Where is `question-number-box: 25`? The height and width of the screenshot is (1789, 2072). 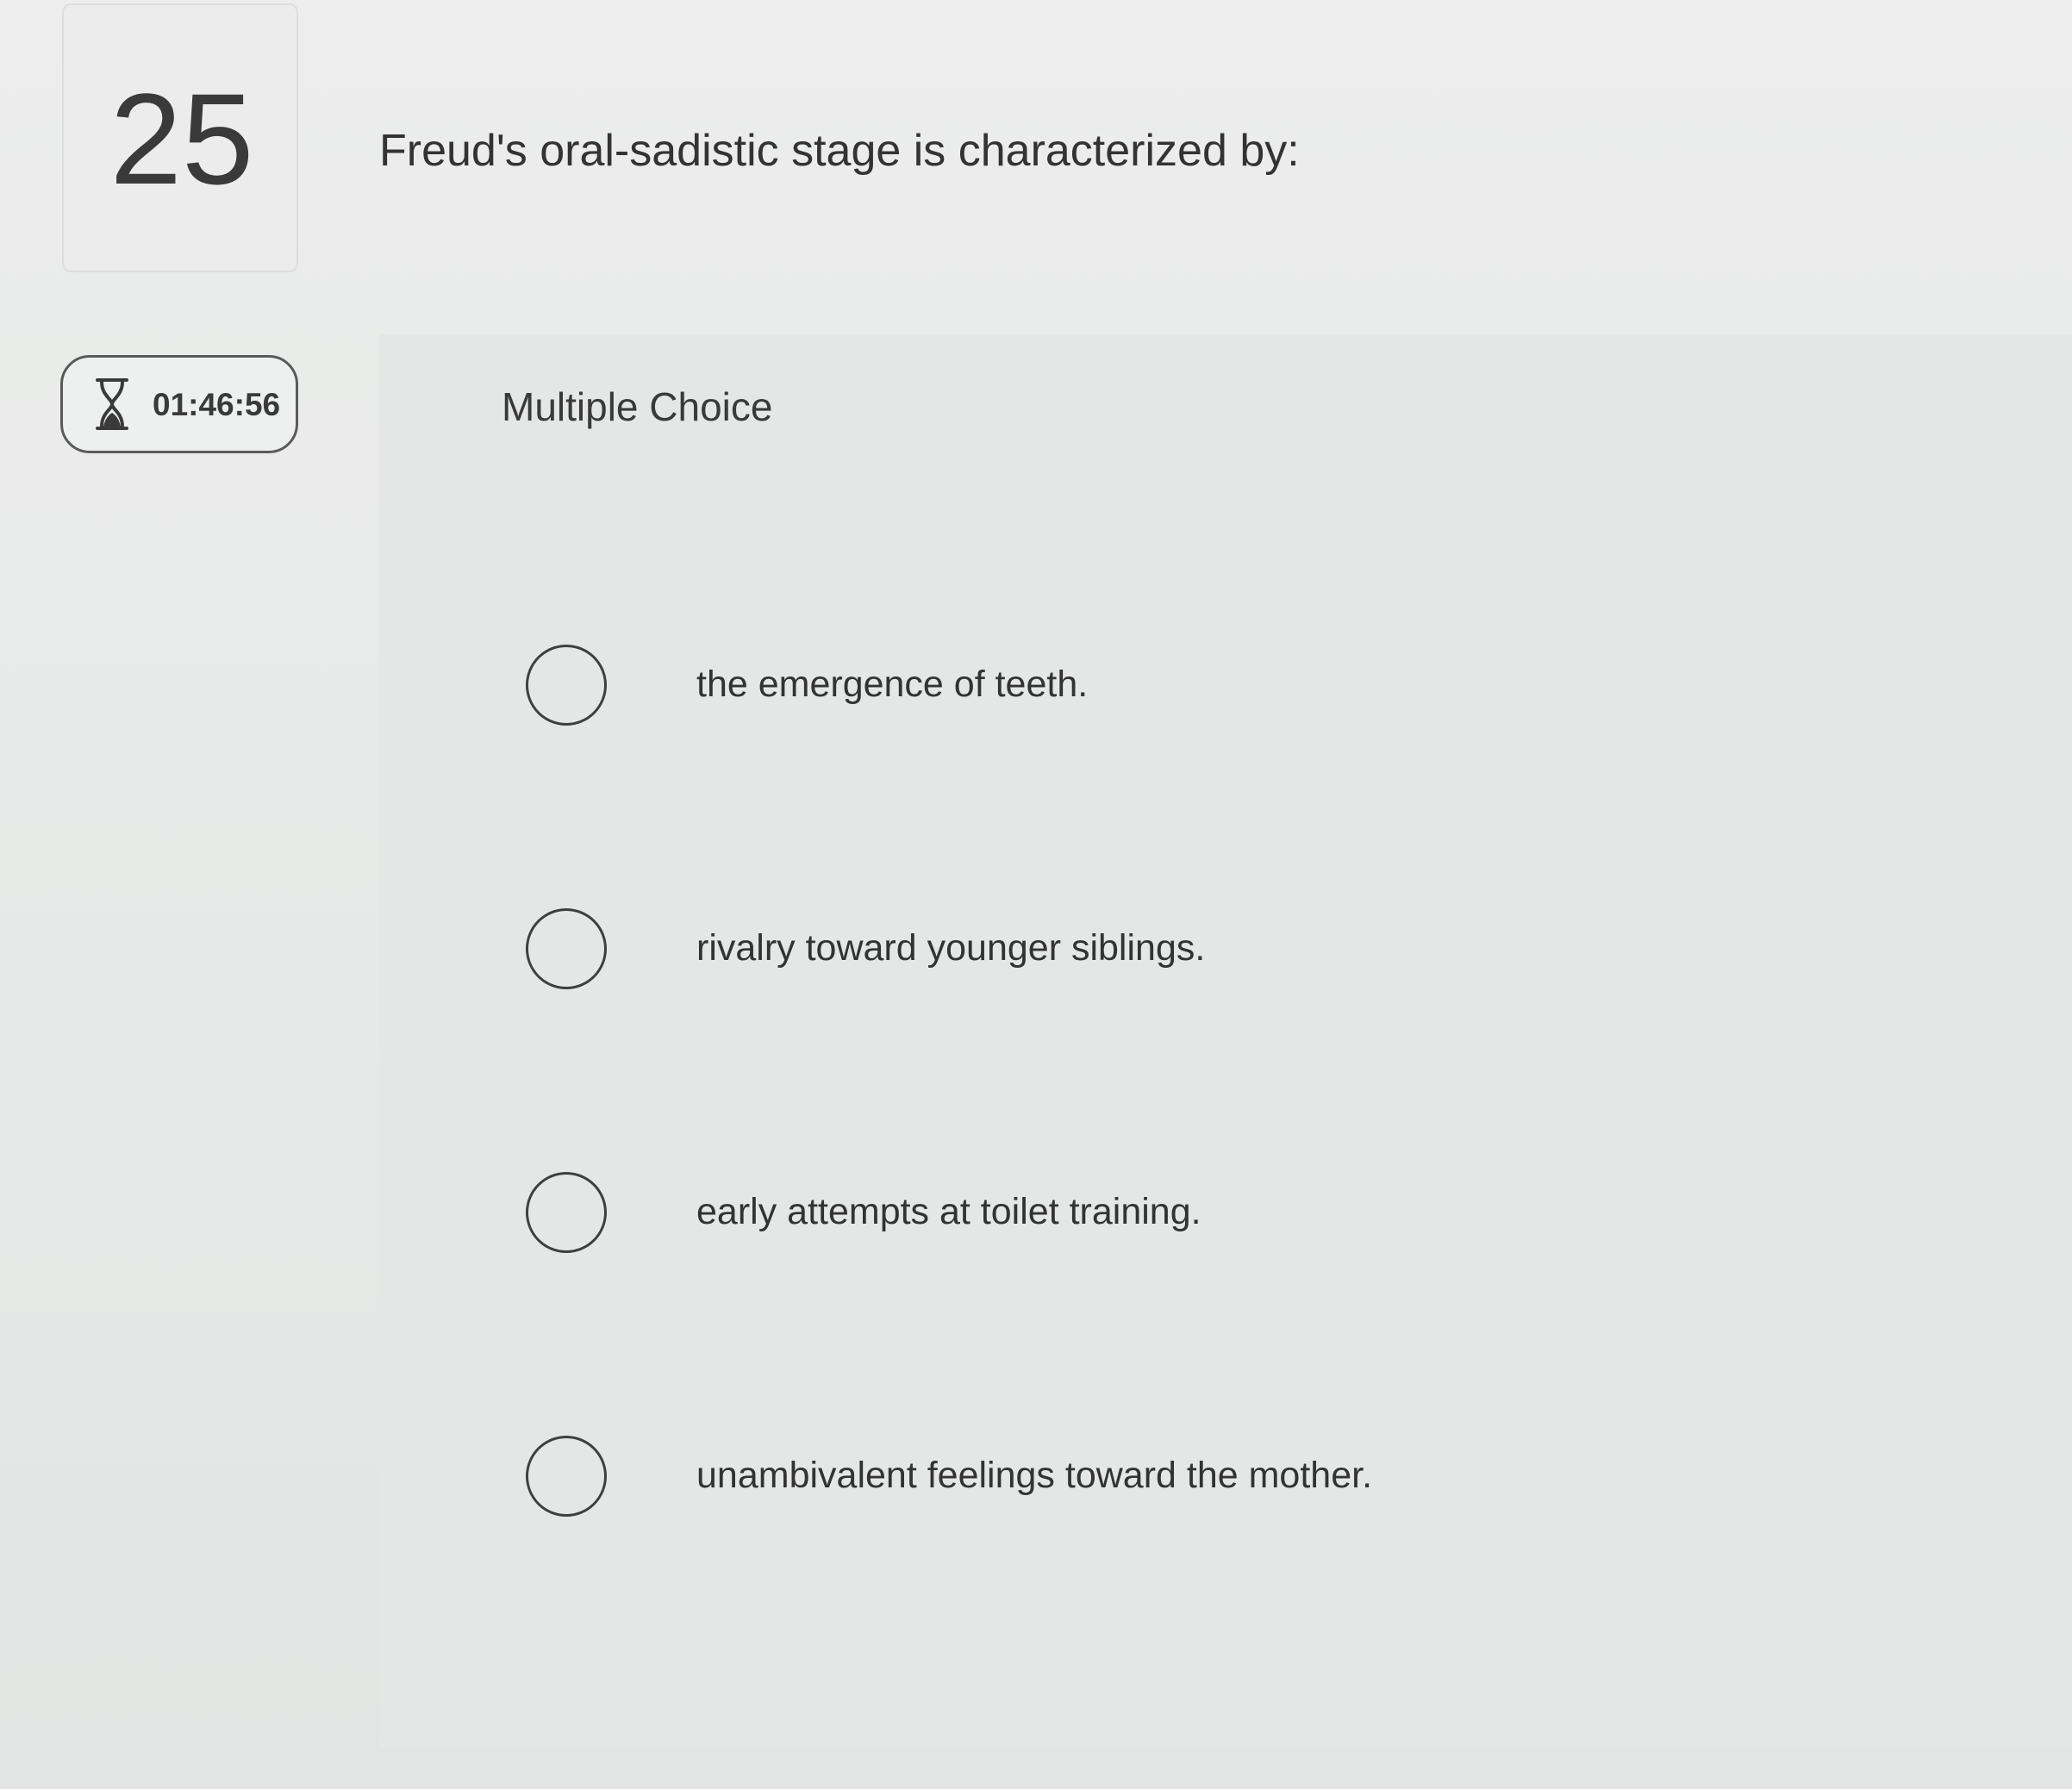 question-number-box: 25 is located at coordinates (180, 137).